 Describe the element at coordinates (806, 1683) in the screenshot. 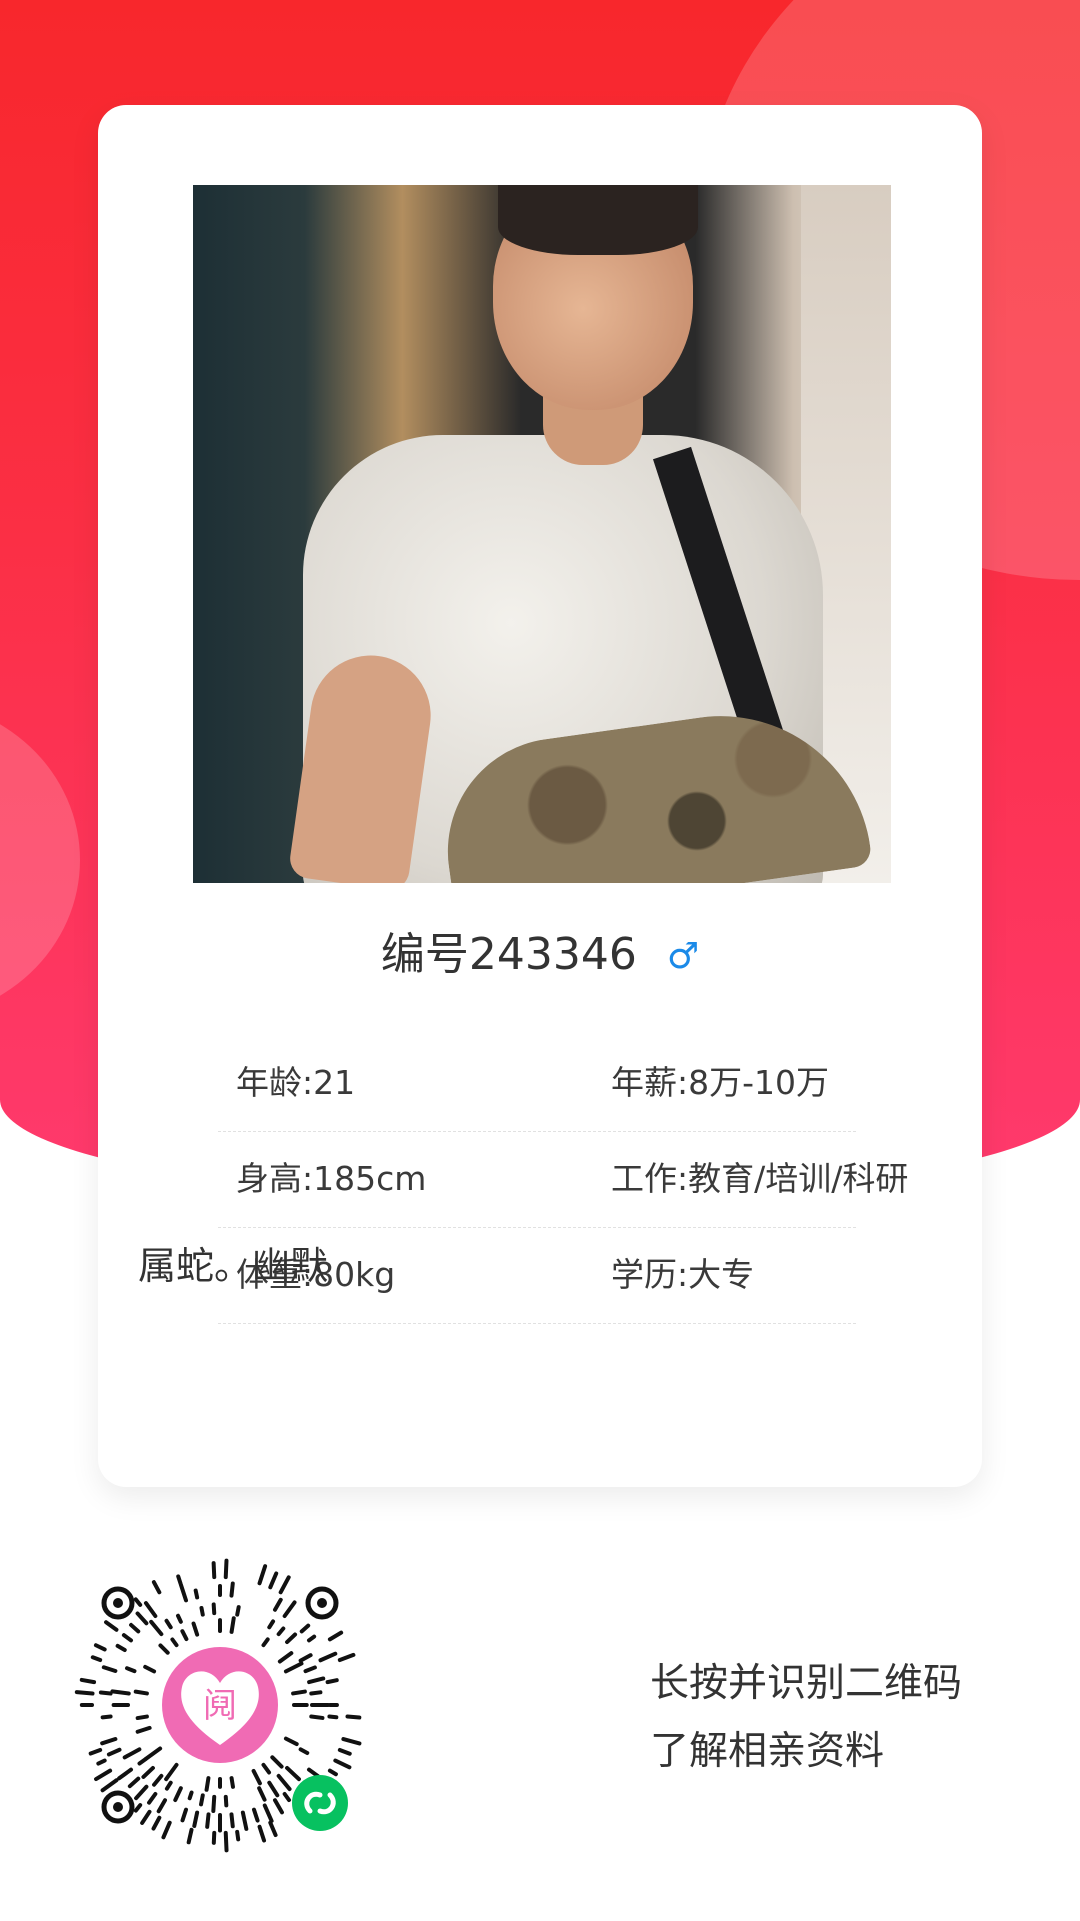

I see `qr-hint-line1: 长按并识别二维码` at that location.